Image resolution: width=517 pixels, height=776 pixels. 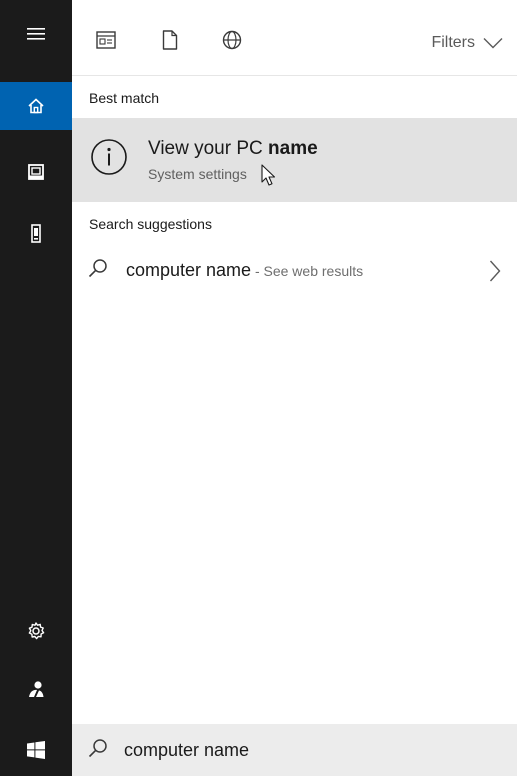 What do you see at coordinates (453, 42) in the screenshot?
I see `filters-label: Filters` at bounding box center [453, 42].